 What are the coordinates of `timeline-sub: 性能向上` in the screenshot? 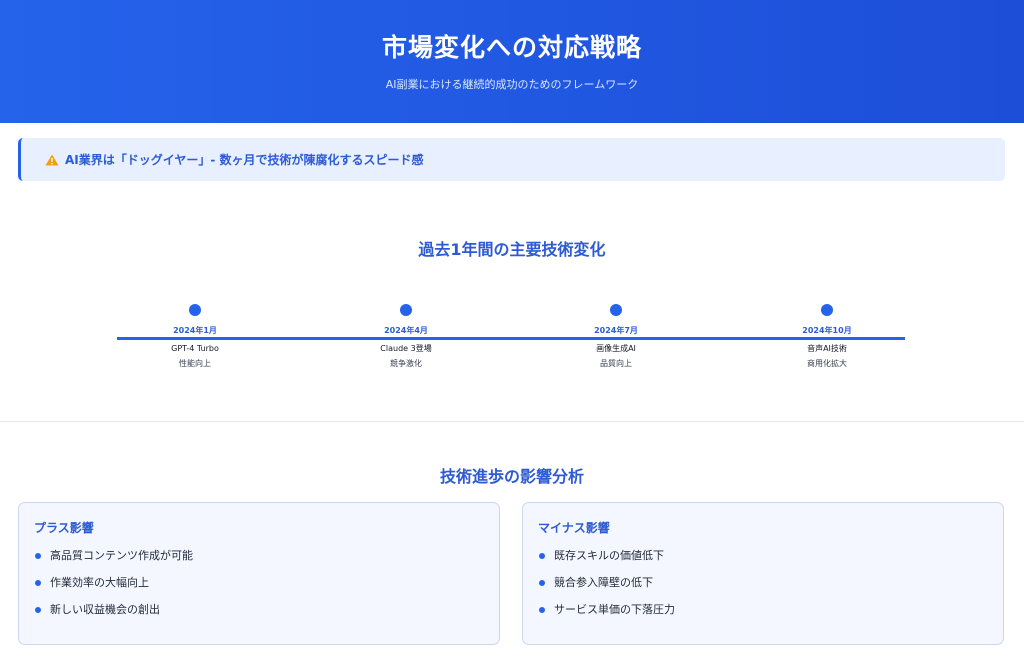 It's located at (195, 363).